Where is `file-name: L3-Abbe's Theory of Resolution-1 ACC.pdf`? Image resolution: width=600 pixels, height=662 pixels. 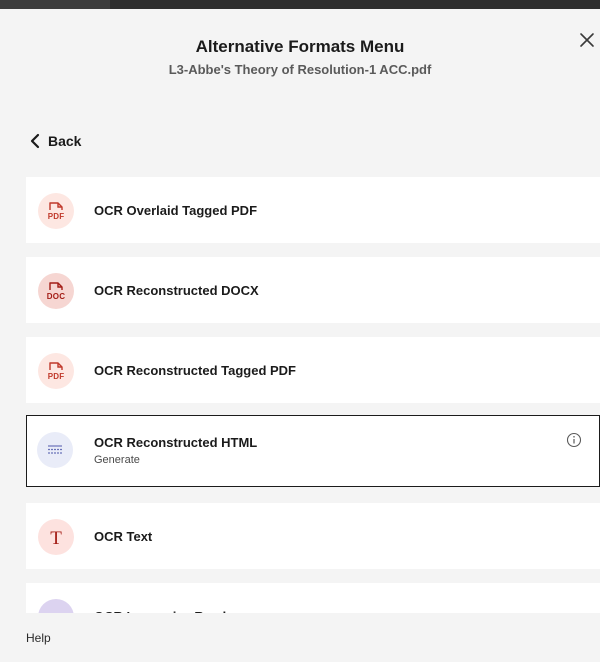 file-name: L3-Abbe's Theory of Resolution-1 ACC.pdf is located at coordinates (300, 69).